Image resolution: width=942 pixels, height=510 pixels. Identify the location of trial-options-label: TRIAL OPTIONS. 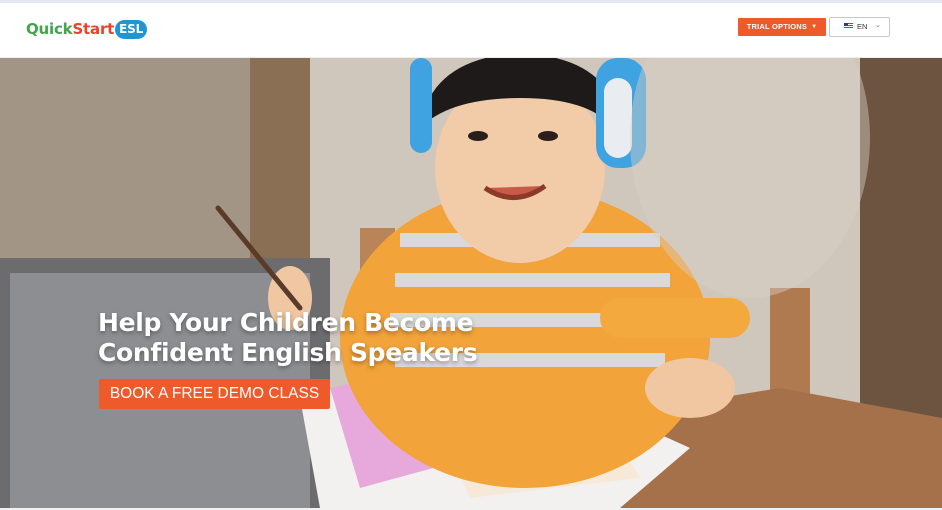
(777, 26).